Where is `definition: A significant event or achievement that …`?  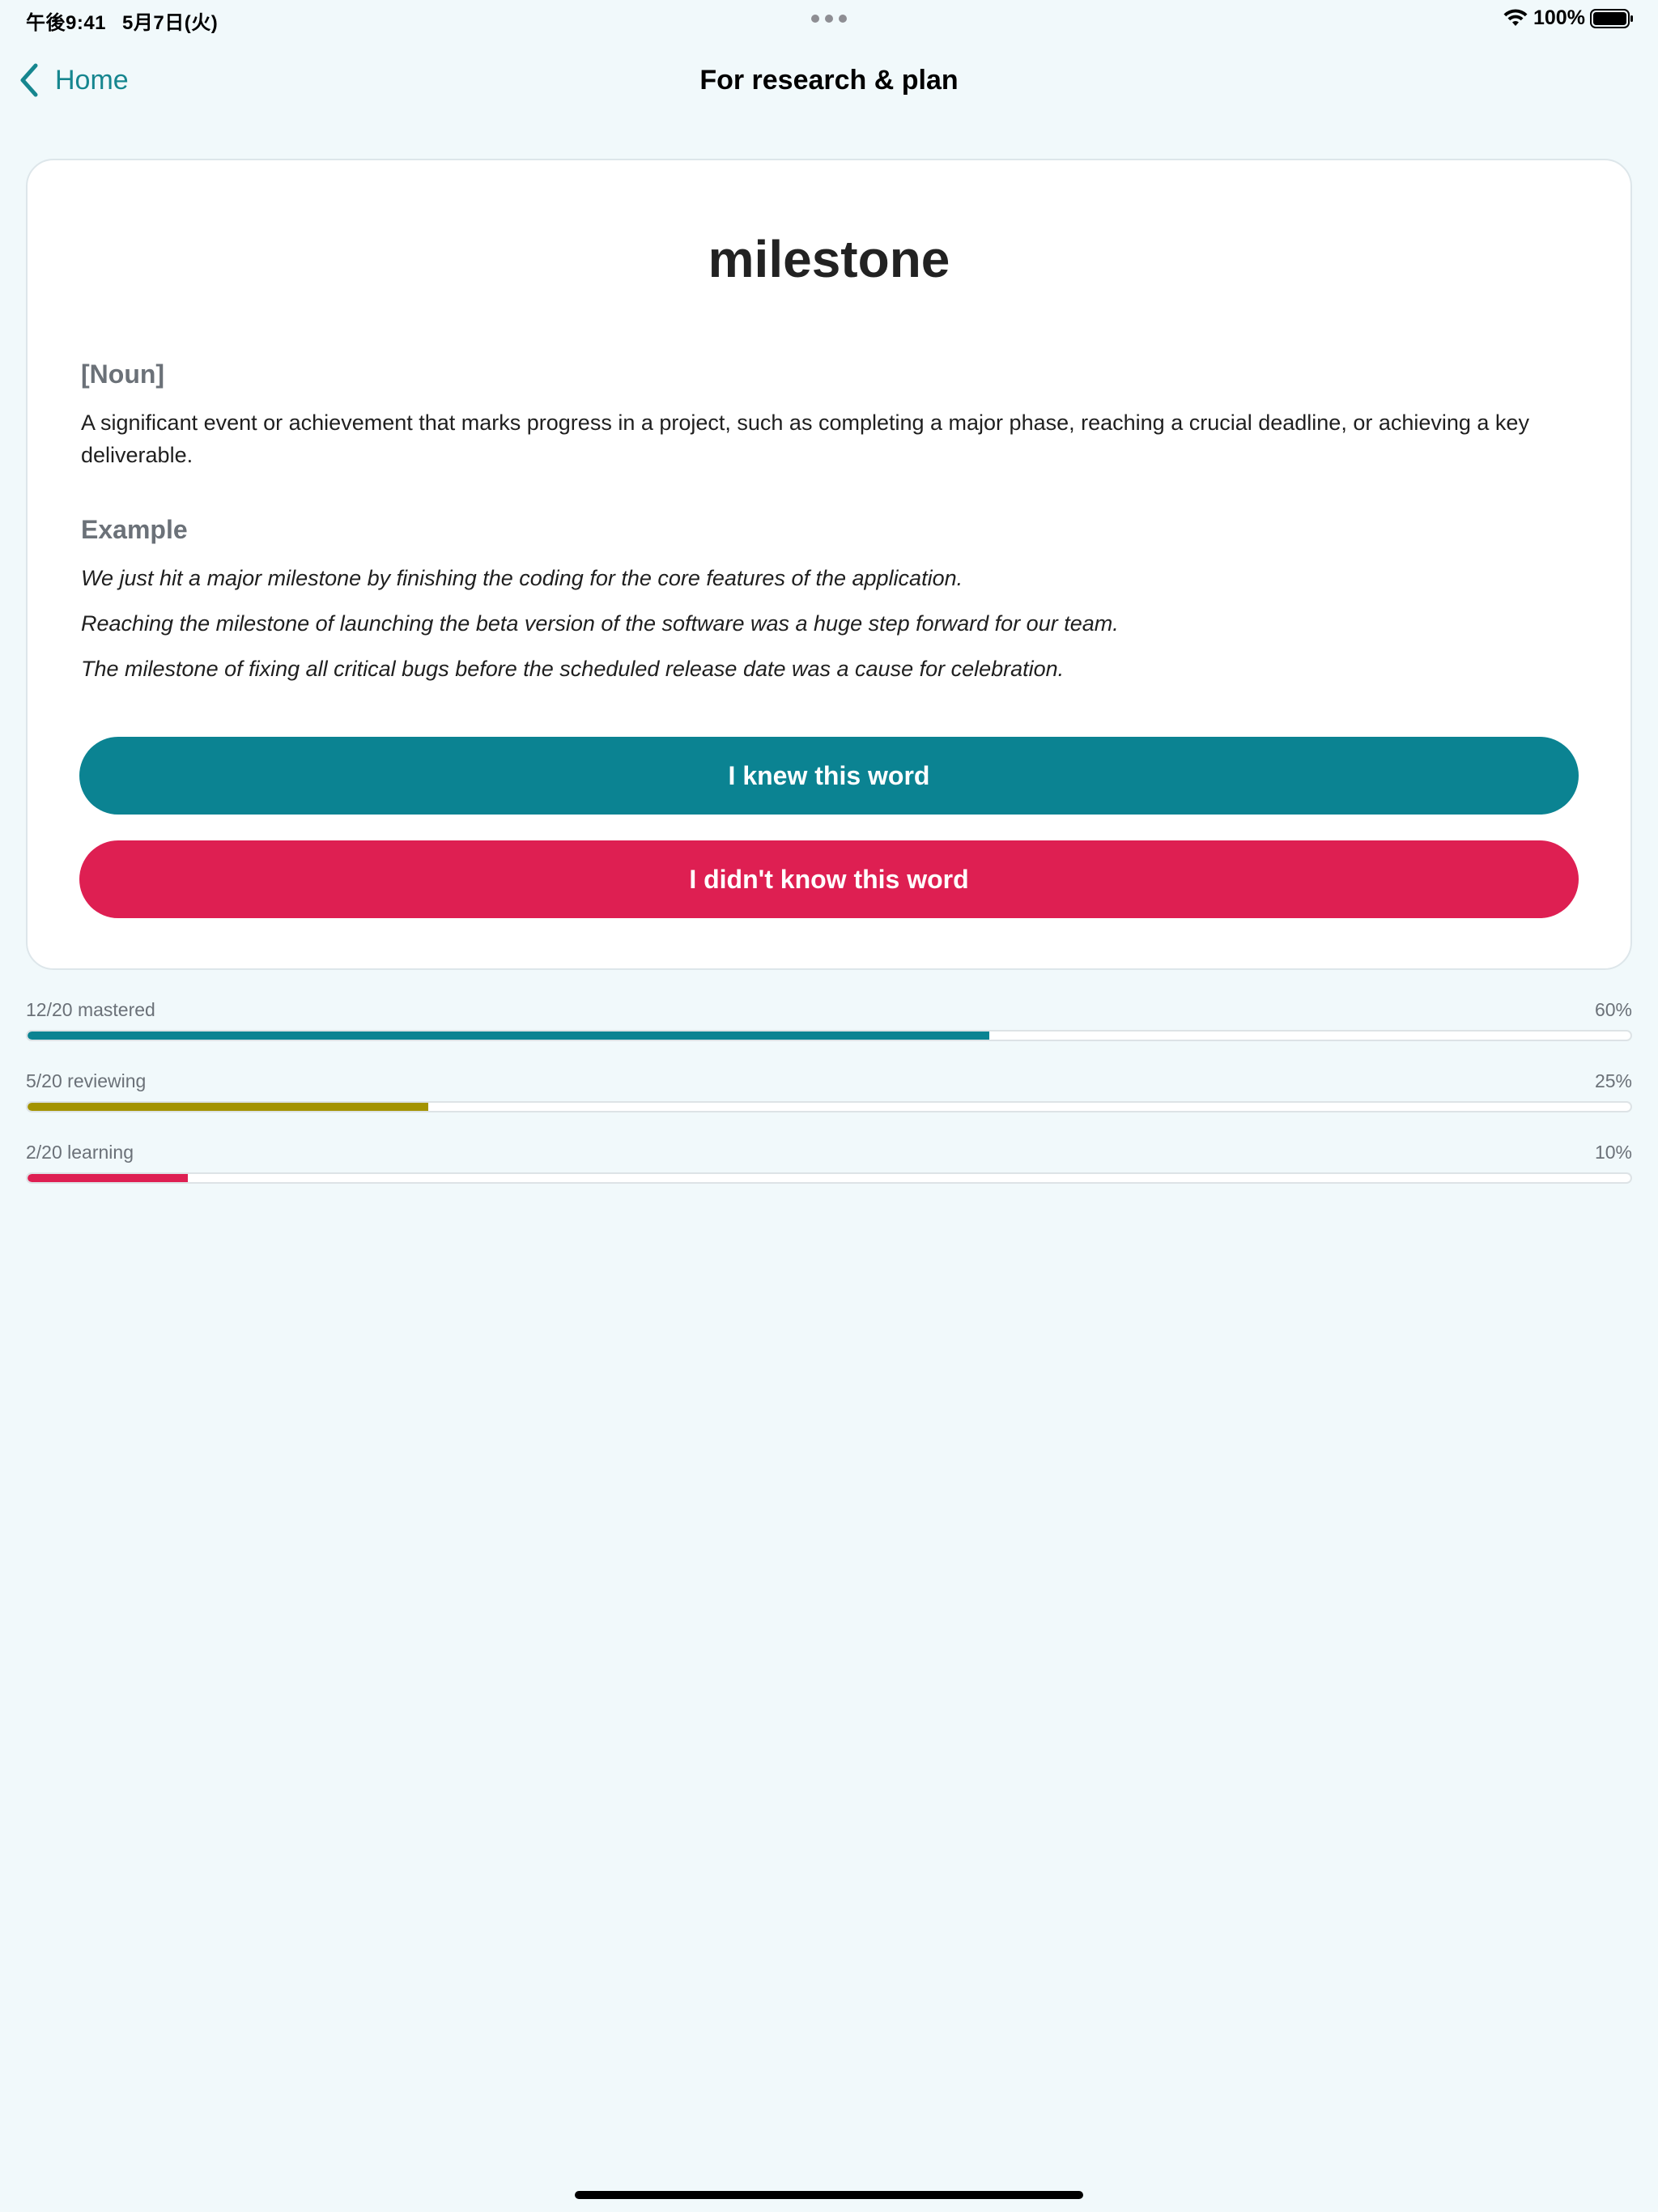
definition: A significant event or achievement that … is located at coordinates (805, 439).